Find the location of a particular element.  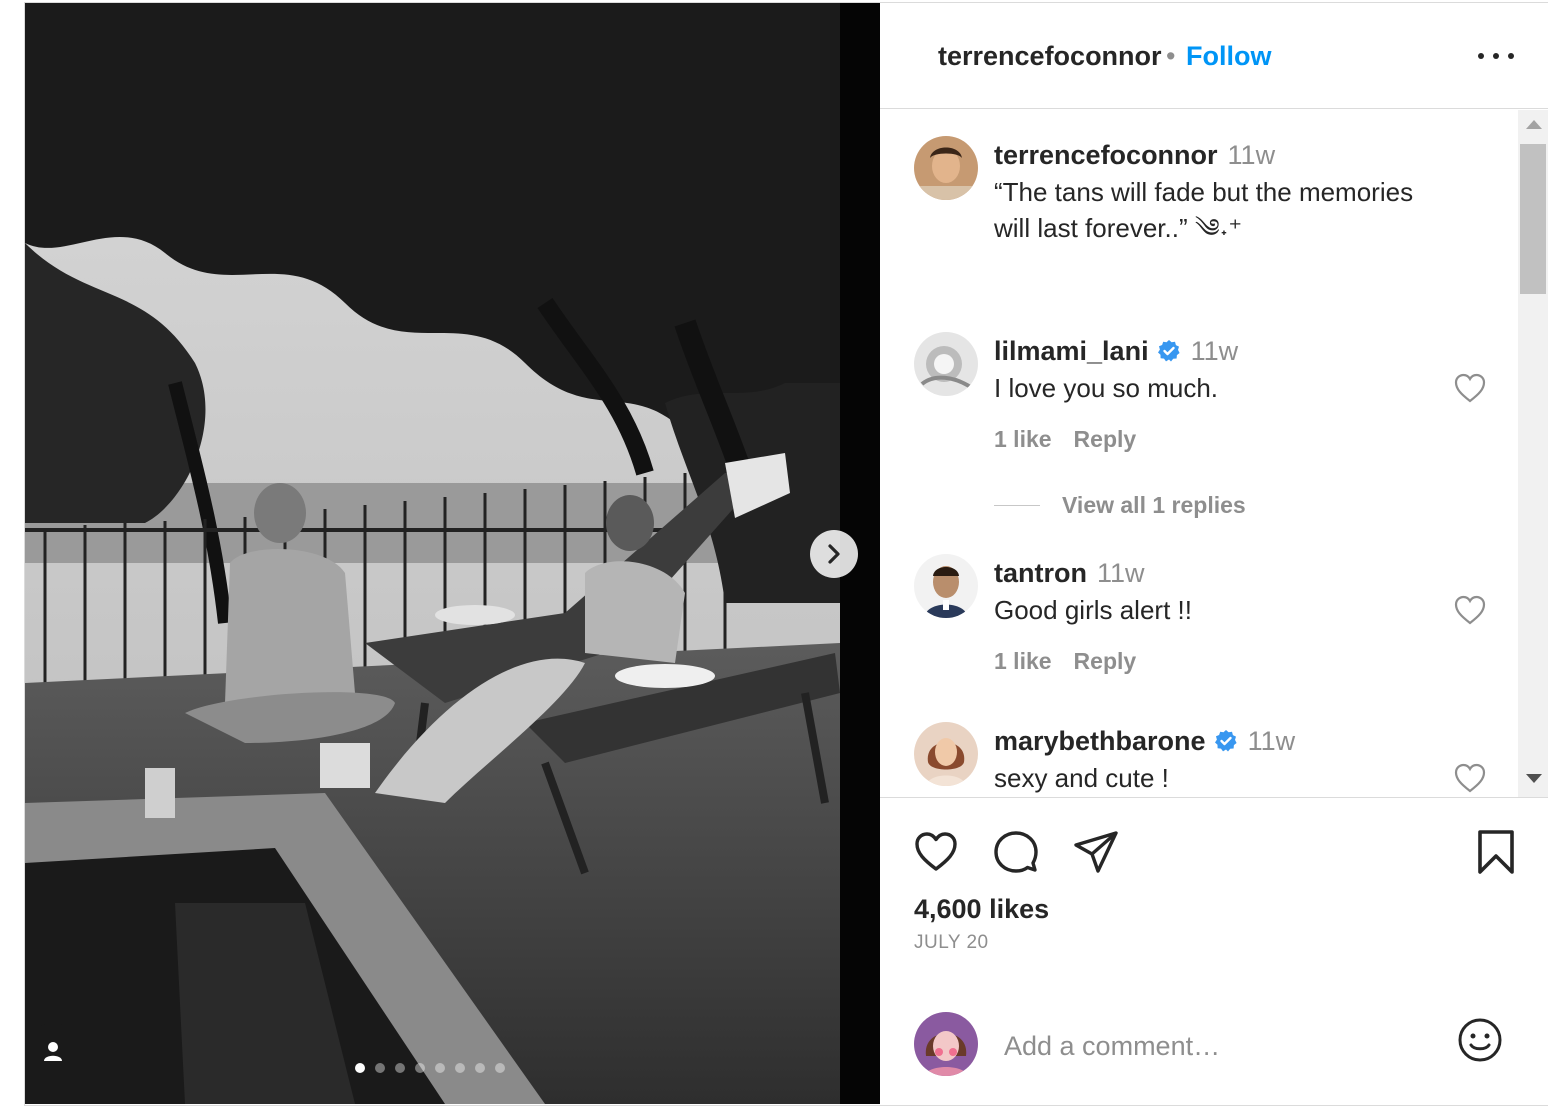

add-comment-bar is located at coordinates (1214, 1051).